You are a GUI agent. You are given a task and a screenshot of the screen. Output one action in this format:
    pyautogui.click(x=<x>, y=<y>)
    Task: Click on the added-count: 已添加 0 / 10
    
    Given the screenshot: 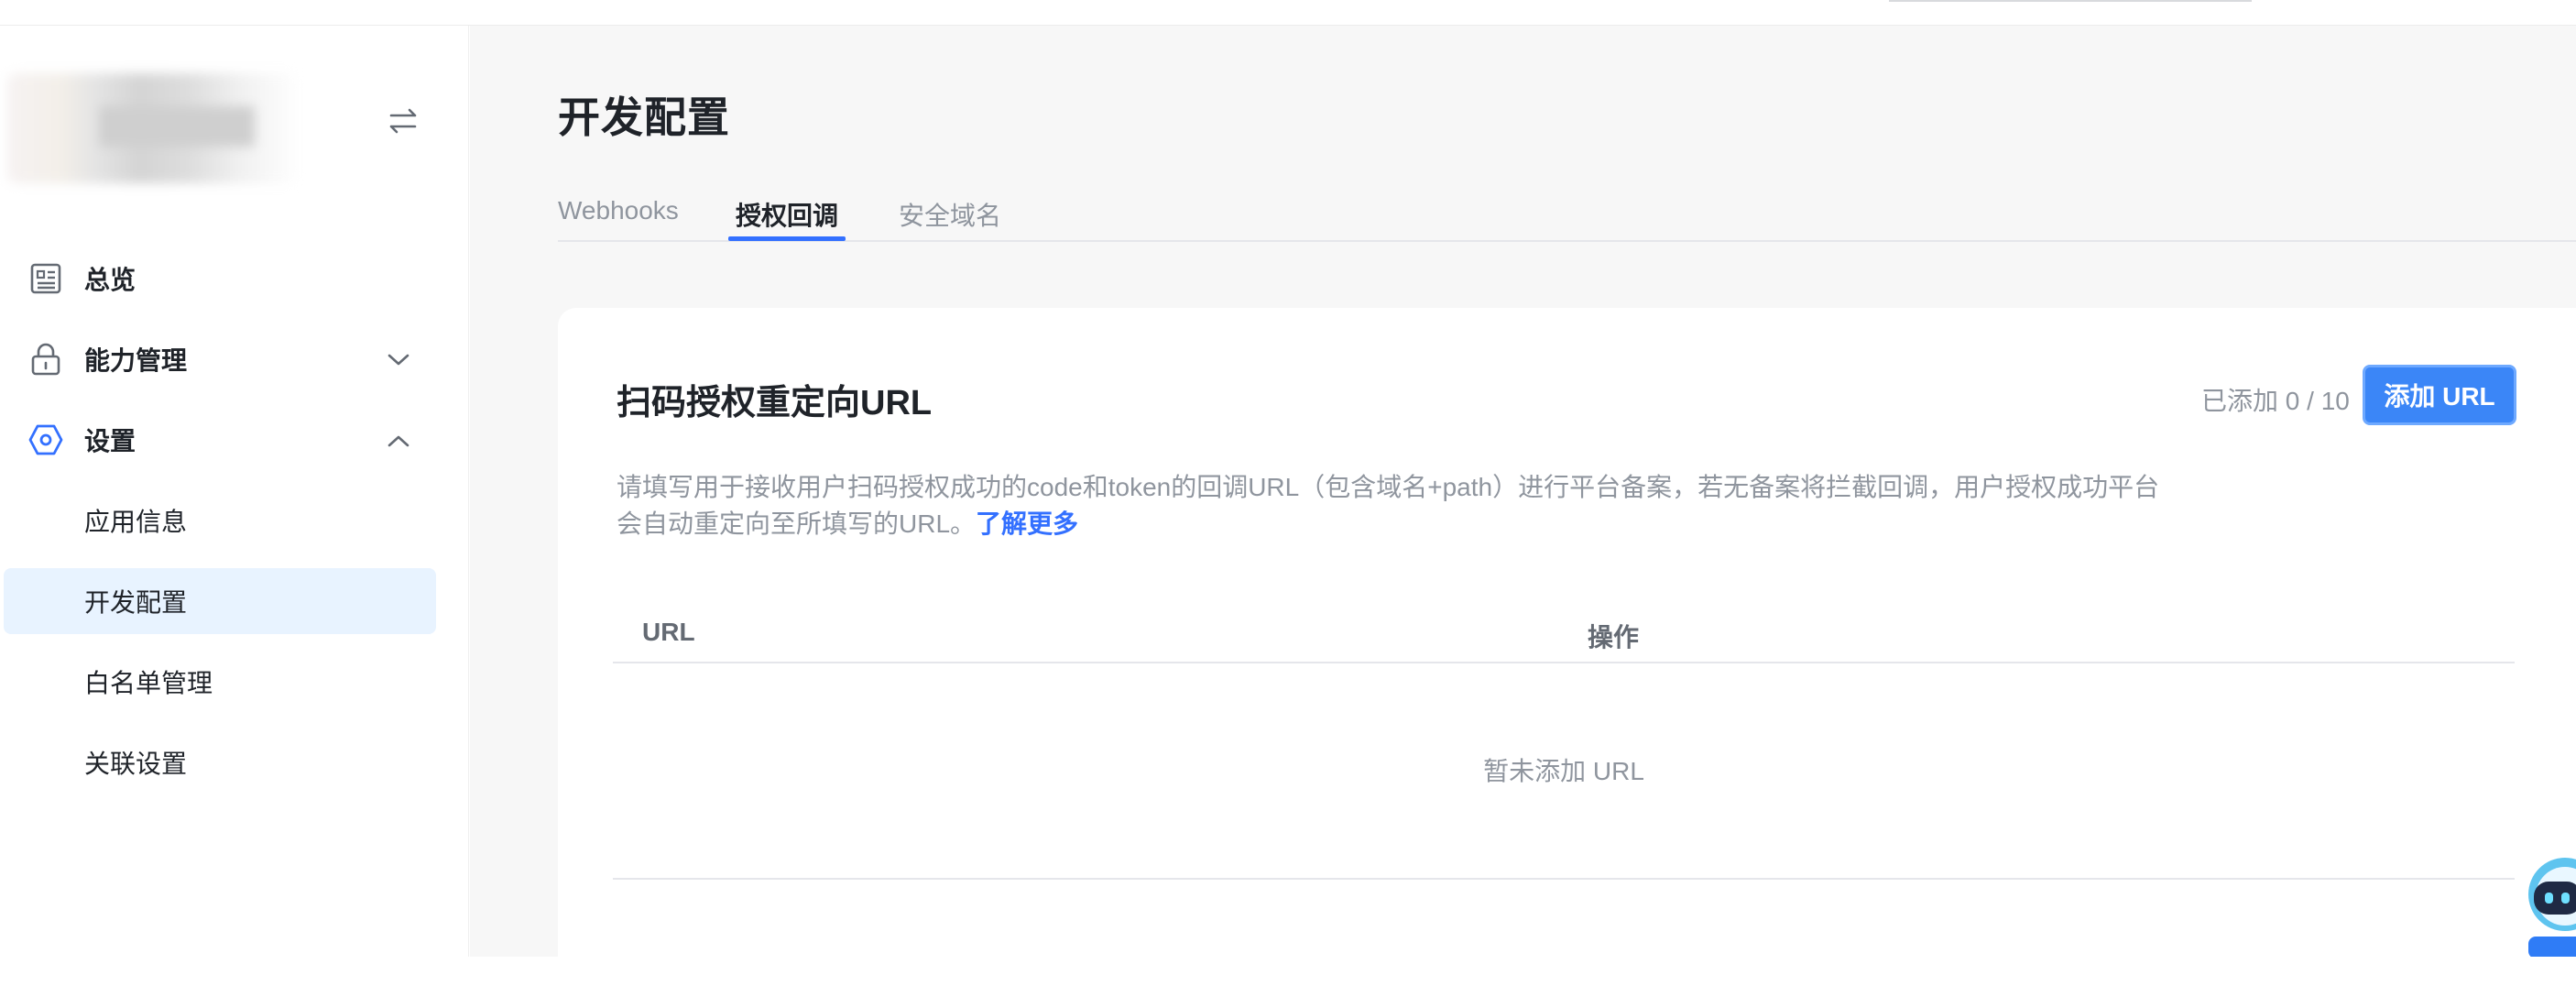 What is the action you would take?
    pyautogui.click(x=2276, y=401)
    